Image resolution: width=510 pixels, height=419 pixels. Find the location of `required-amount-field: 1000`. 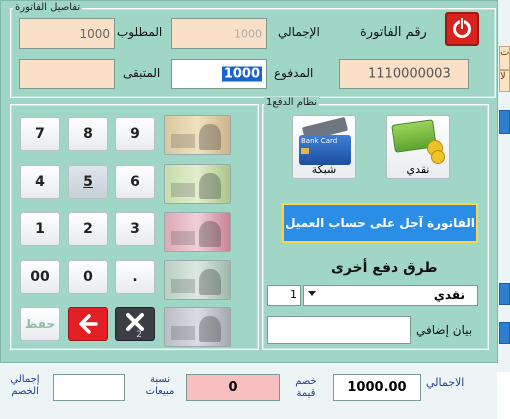

required-amount-field: 1000 is located at coordinates (67, 33).